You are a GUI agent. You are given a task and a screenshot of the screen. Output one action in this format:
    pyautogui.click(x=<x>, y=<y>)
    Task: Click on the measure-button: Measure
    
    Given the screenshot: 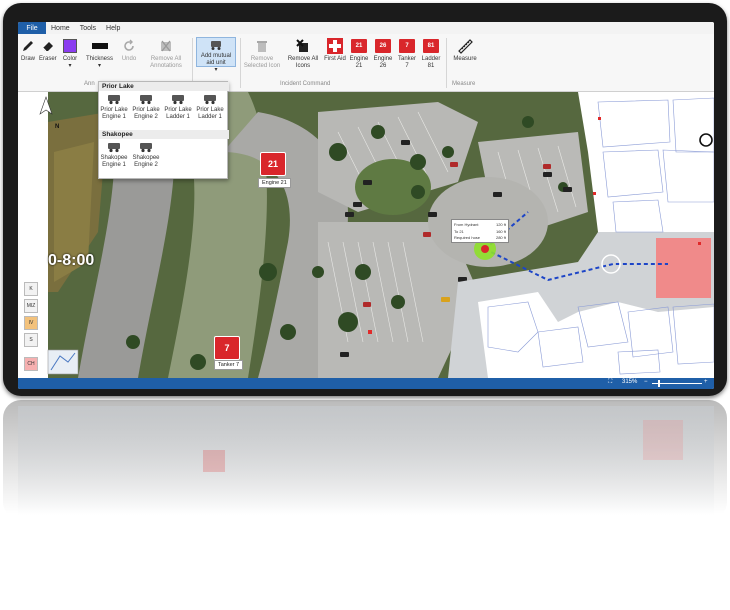 What is the action you would take?
    pyautogui.click(x=465, y=50)
    